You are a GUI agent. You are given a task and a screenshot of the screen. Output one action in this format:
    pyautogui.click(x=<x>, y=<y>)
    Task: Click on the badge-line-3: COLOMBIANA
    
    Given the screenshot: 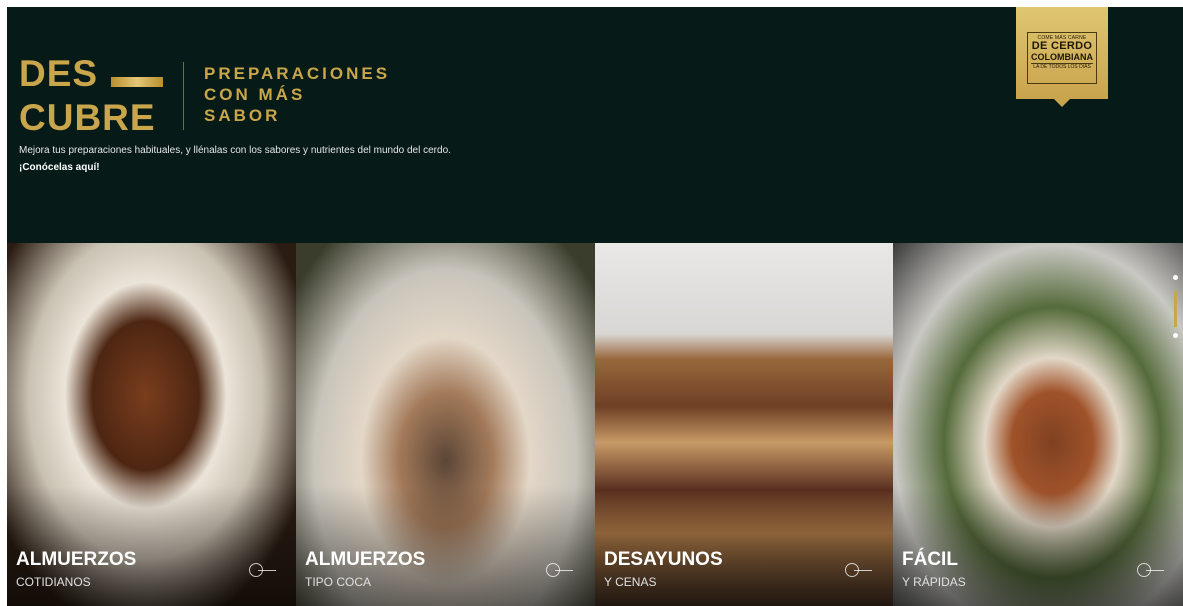 What is the action you would take?
    pyautogui.click(x=1062, y=57)
    